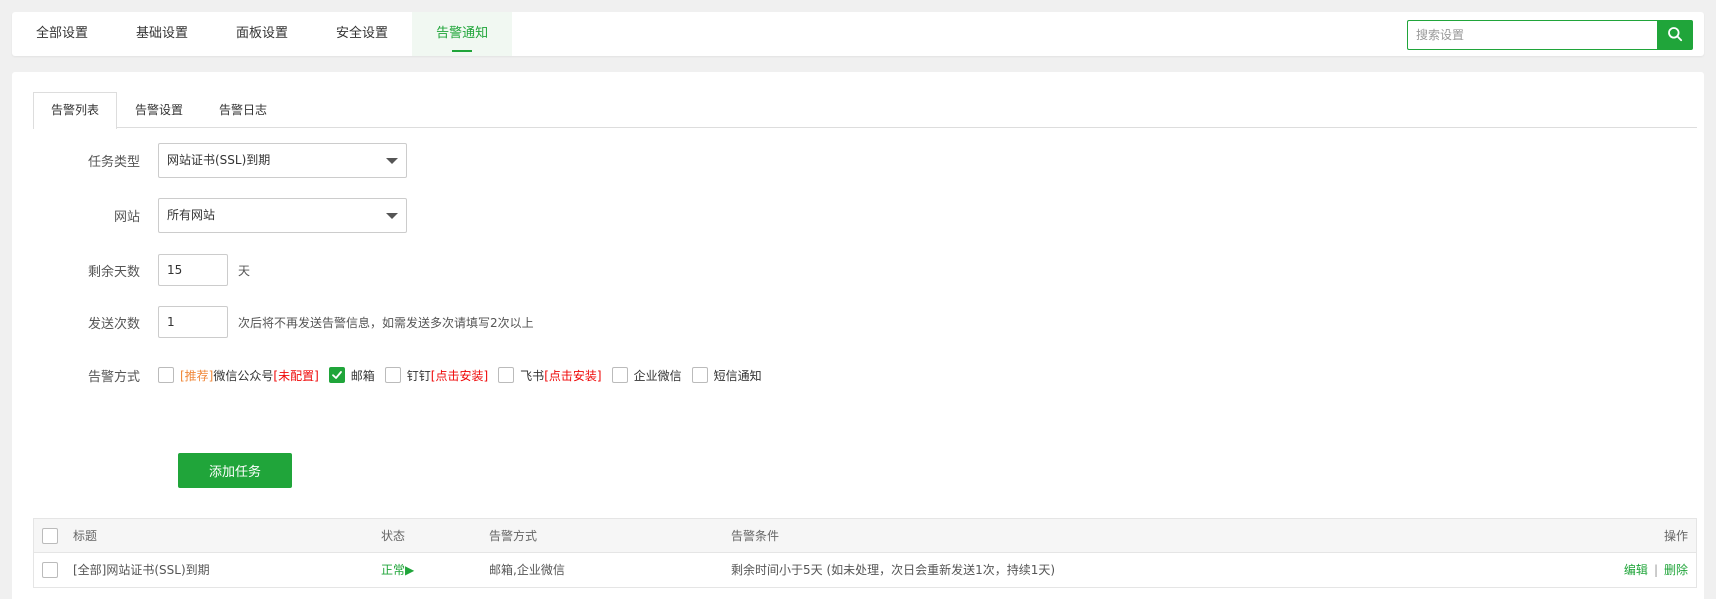 This screenshot has width=1716, height=599. I want to click on settings-nav-tabs: 全部设置 基础设置 面板设置 安全设置 告警通知, so click(262, 34).